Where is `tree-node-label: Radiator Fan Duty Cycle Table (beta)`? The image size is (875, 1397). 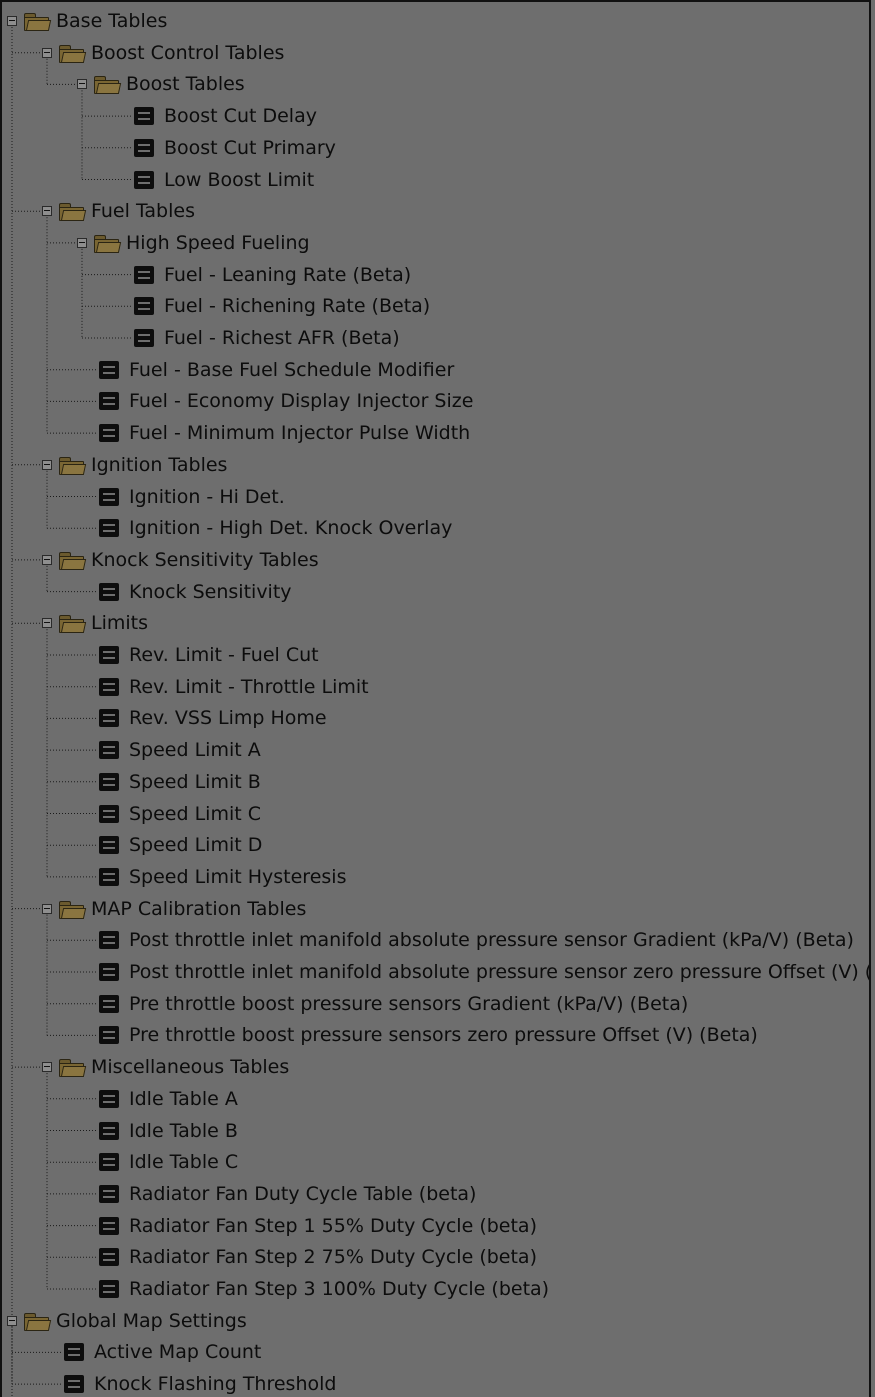 tree-node-label: Radiator Fan Duty Cycle Table (beta) is located at coordinates (303, 1193).